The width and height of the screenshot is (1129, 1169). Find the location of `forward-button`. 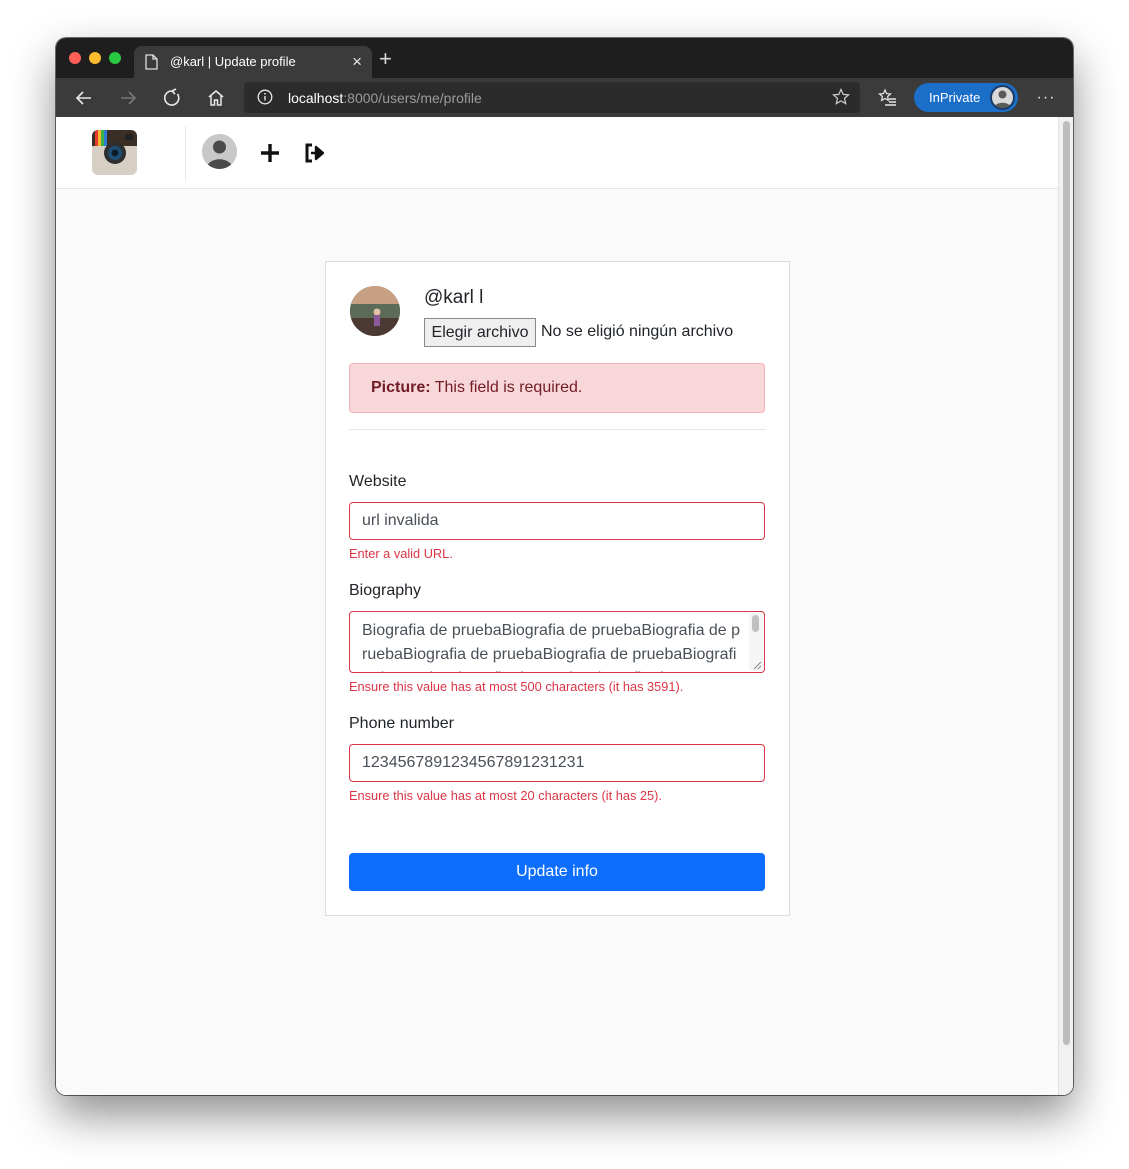

forward-button is located at coordinates (128, 98).